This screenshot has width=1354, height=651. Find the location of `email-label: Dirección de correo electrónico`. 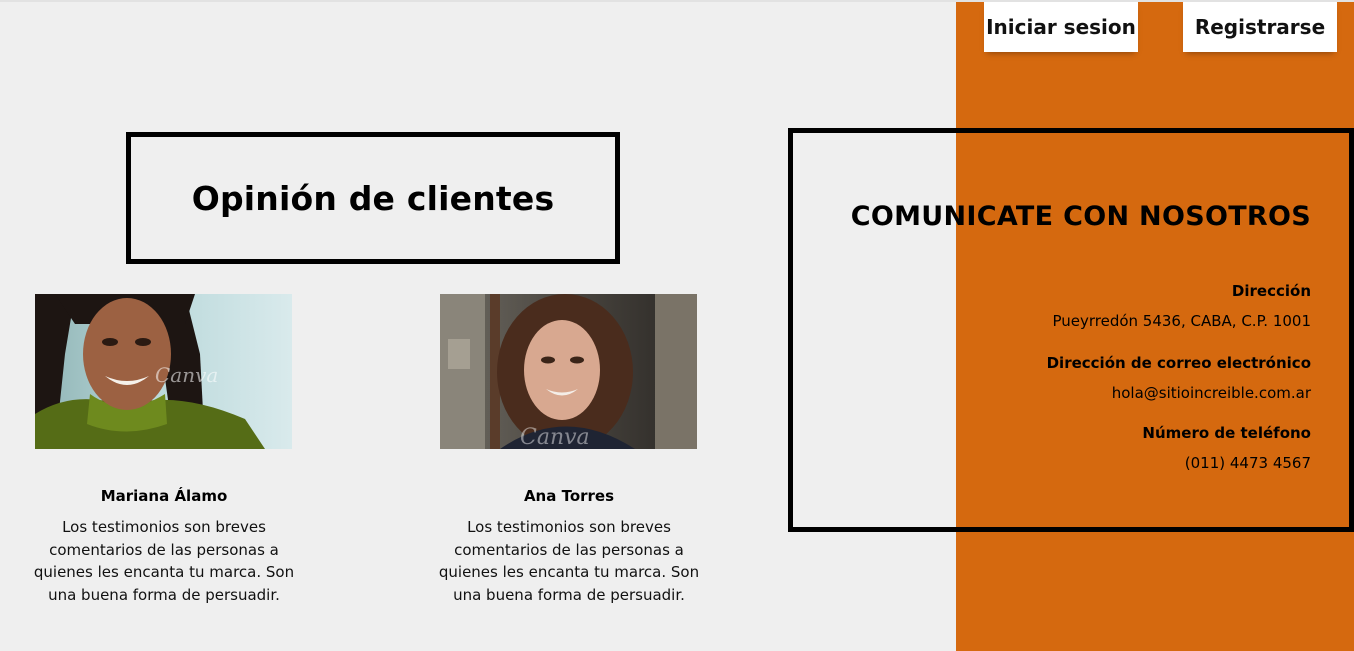

email-label: Dirección de correo electrónico is located at coordinates (1178, 363).